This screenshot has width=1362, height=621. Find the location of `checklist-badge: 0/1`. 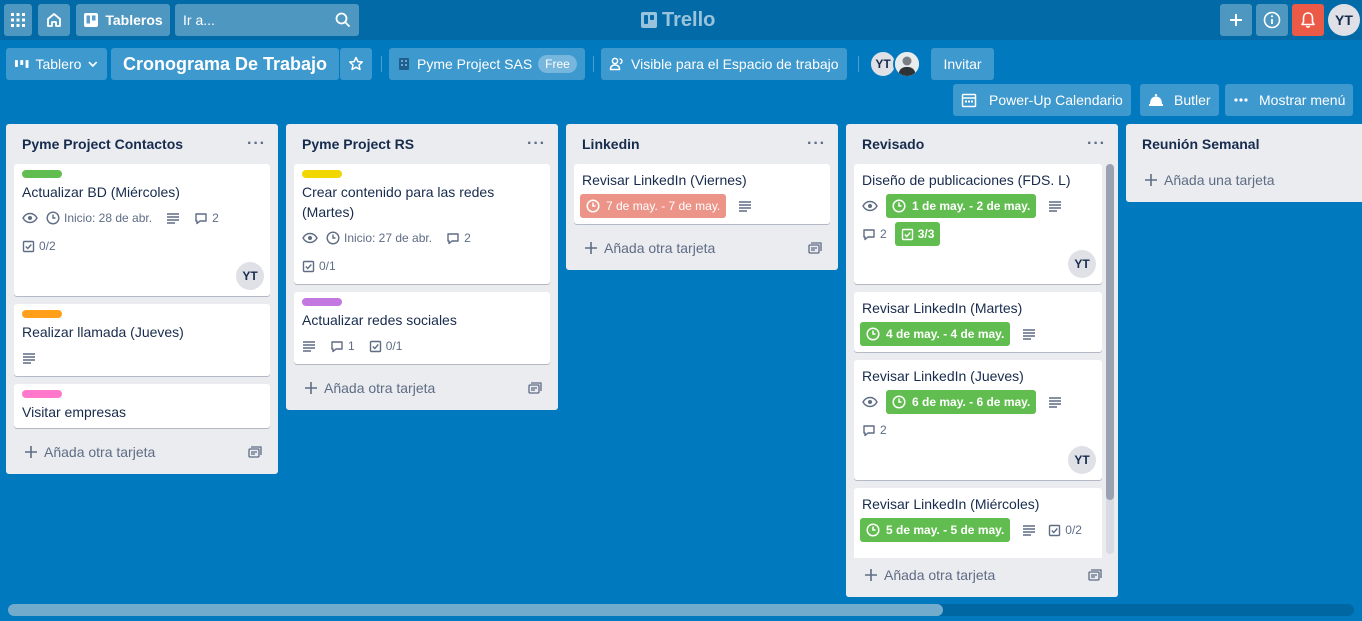

checklist-badge: 0/1 is located at coordinates (386, 346).